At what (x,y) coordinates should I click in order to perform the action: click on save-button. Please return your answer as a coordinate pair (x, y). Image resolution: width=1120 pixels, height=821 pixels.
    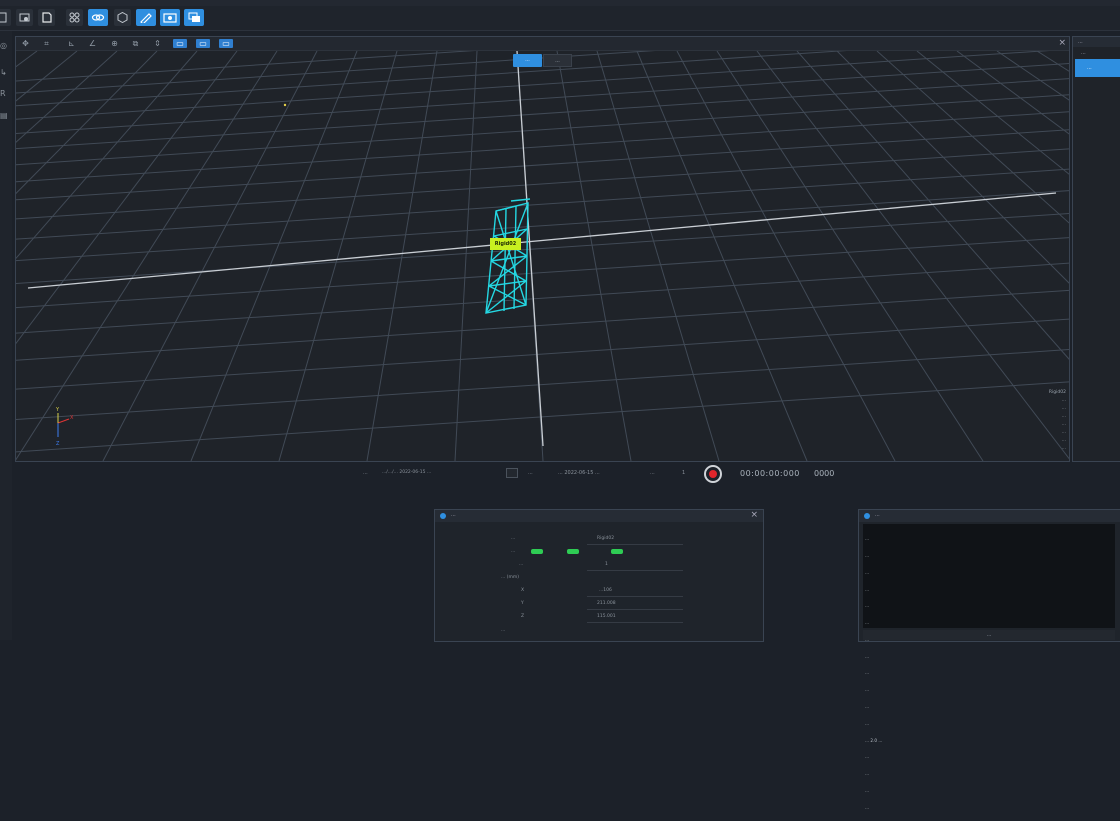
    Looking at the image, I should click on (46, 17).